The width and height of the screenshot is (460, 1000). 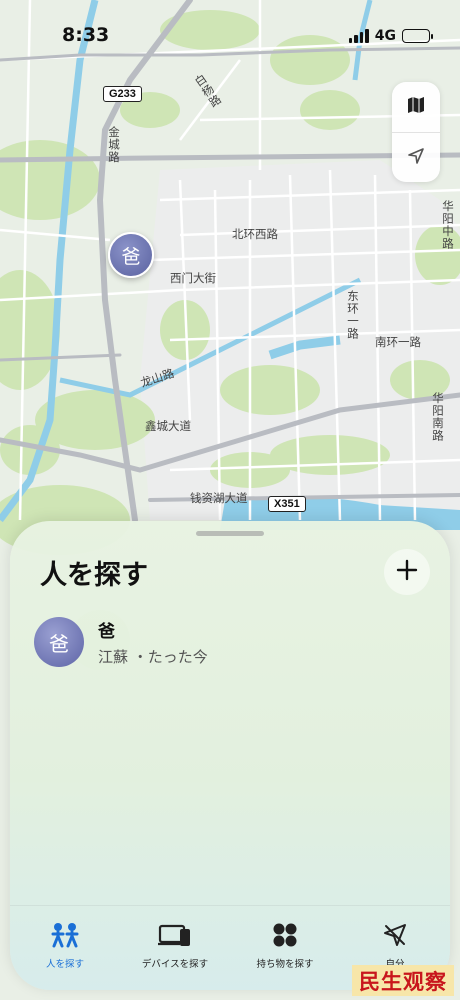 I want to click on locate-button, so click(x=416, y=157).